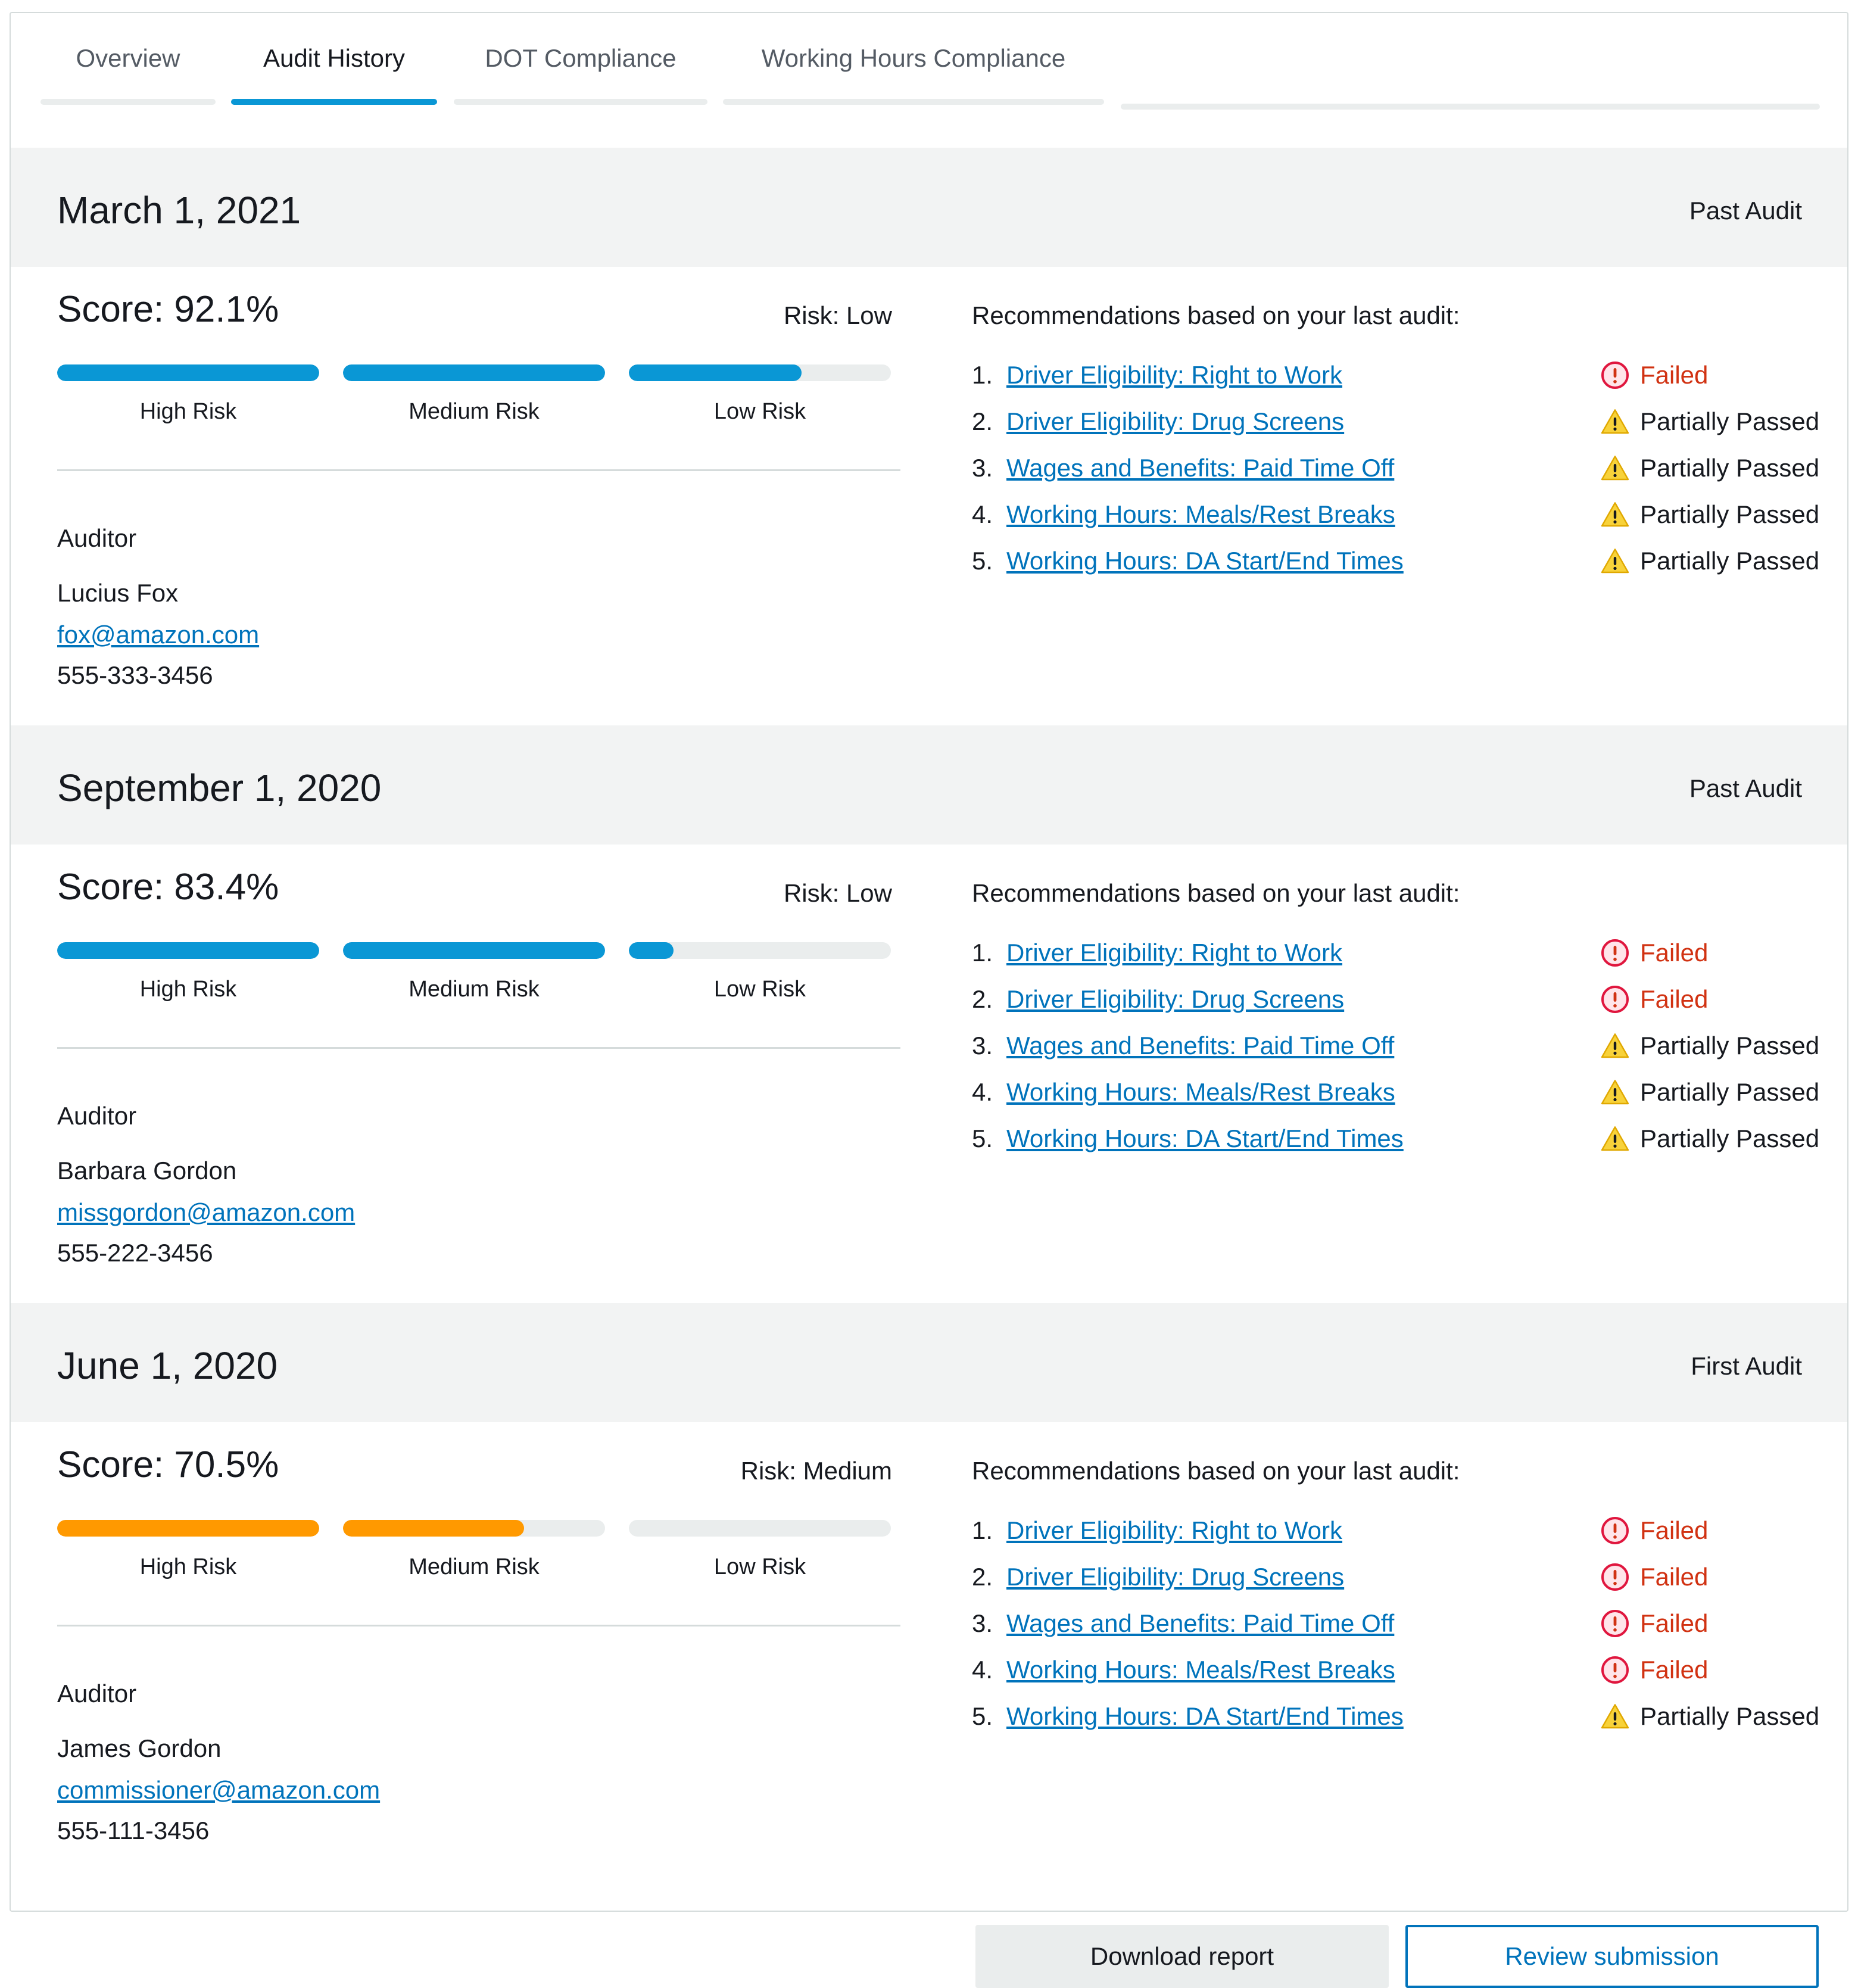  What do you see at coordinates (474, 411) in the screenshot?
I see `medium-risk-label: Medium Risk` at bounding box center [474, 411].